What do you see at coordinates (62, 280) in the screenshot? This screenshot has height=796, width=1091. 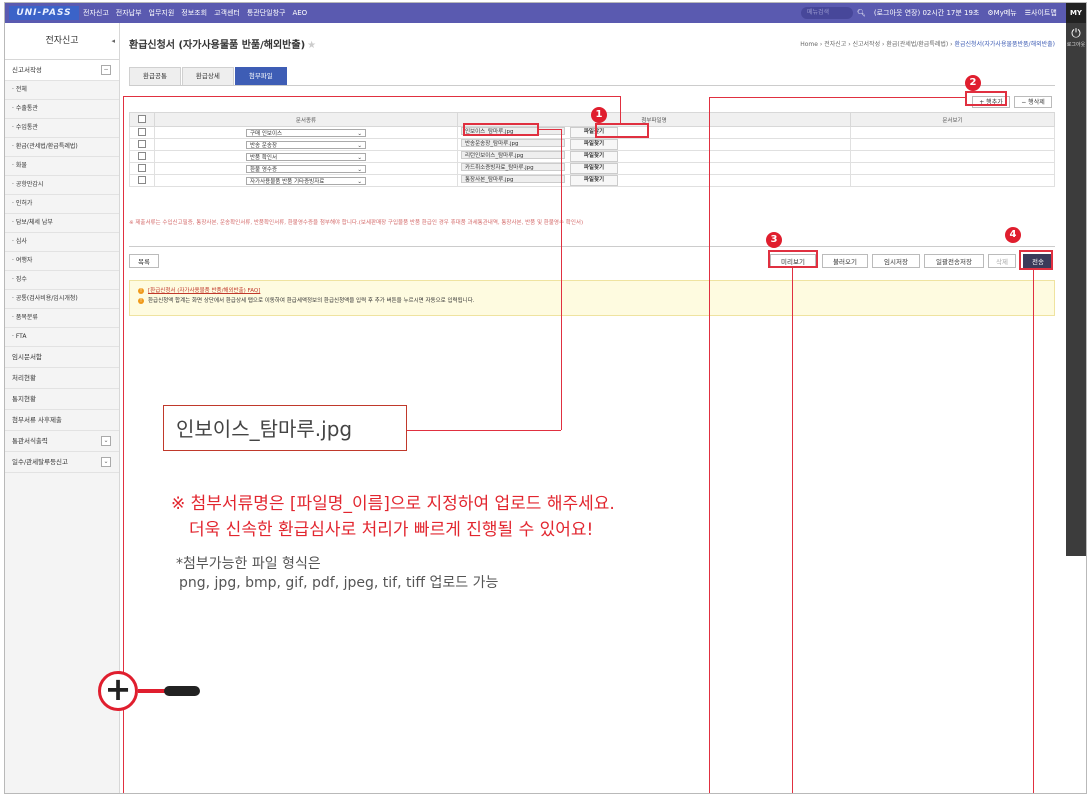 I see `sidebar-item-collection: · 징수` at bounding box center [62, 280].